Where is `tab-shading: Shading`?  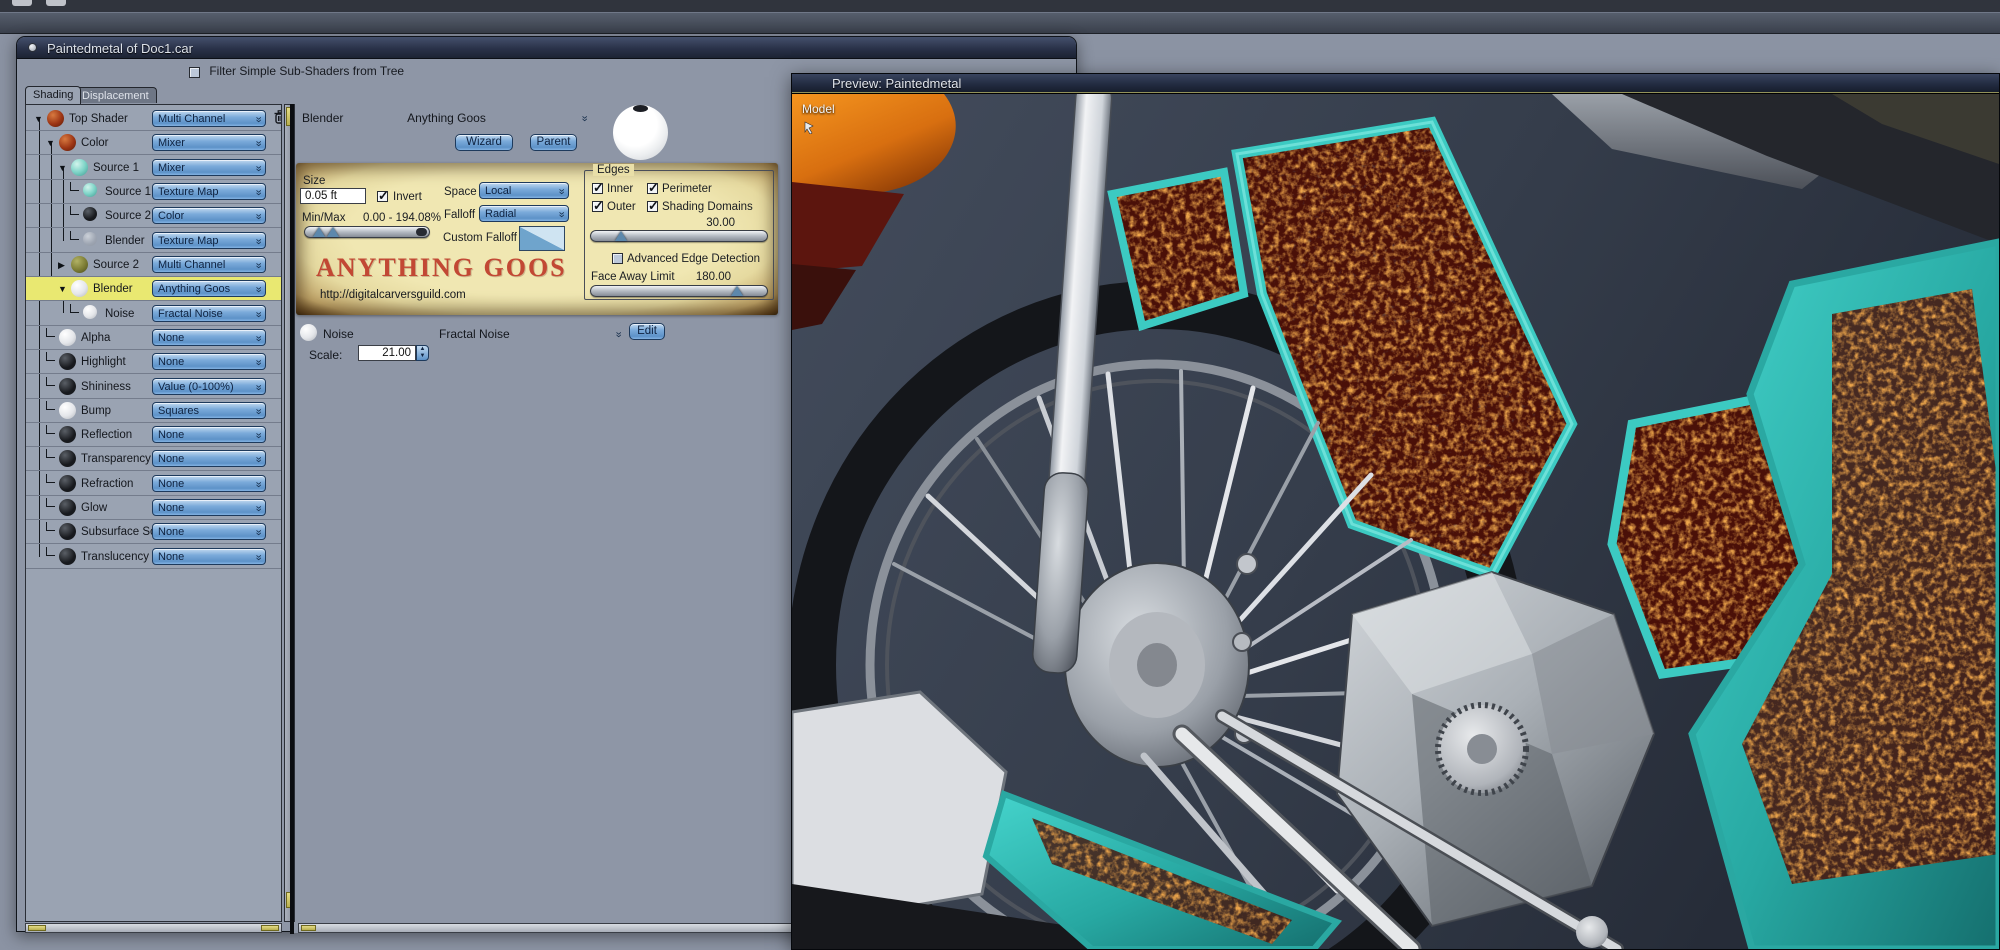
tab-shading: Shading is located at coordinates (53, 95).